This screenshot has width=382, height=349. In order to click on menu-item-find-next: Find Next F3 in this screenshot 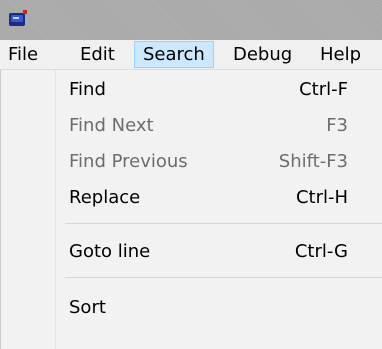, I will do `click(191, 126)`.